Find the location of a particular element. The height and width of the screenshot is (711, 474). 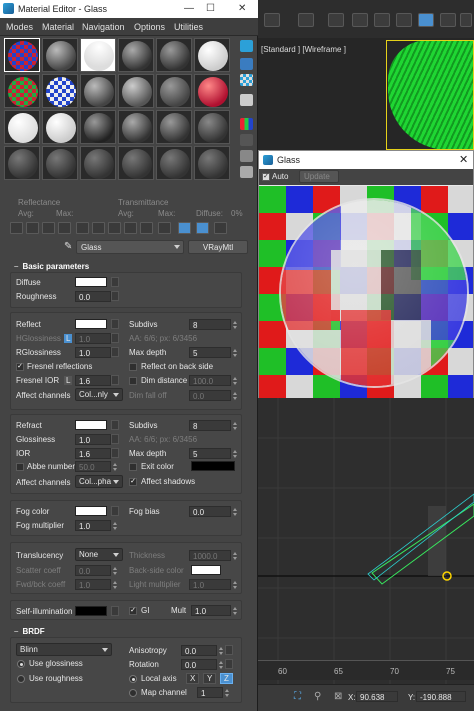

map-channel-radio is located at coordinates (133, 693).